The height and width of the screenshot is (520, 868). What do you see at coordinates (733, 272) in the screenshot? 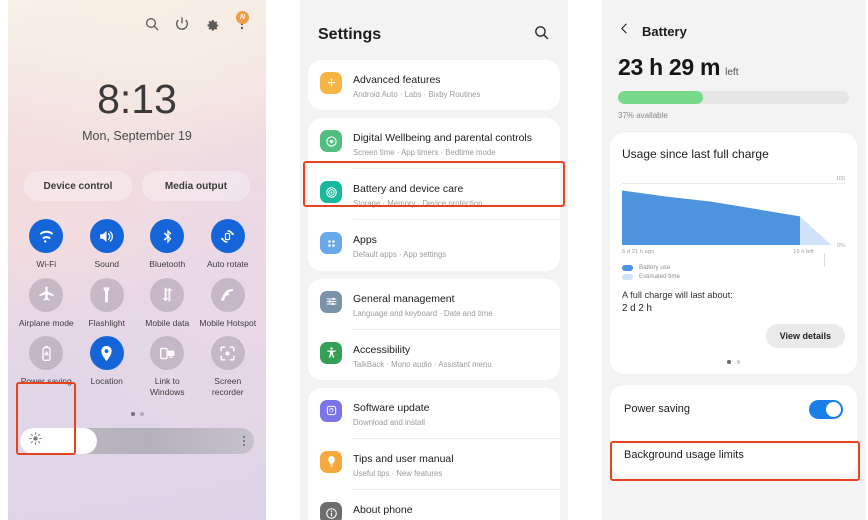
I see `chart-legend: Battery use Estimated time` at bounding box center [733, 272].